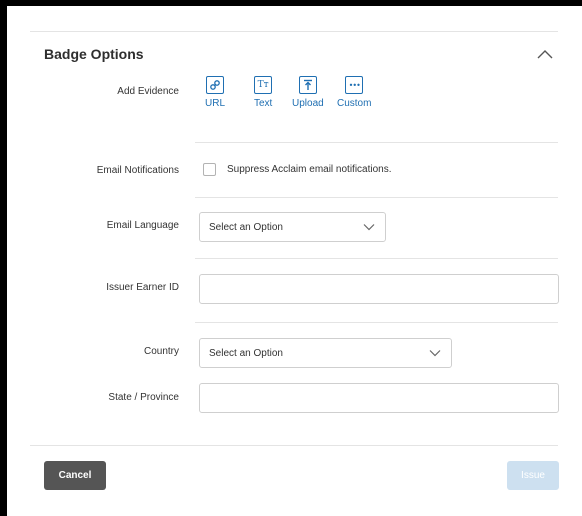 The height and width of the screenshot is (516, 582). I want to click on evidence-option-label: Custom, so click(354, 103).